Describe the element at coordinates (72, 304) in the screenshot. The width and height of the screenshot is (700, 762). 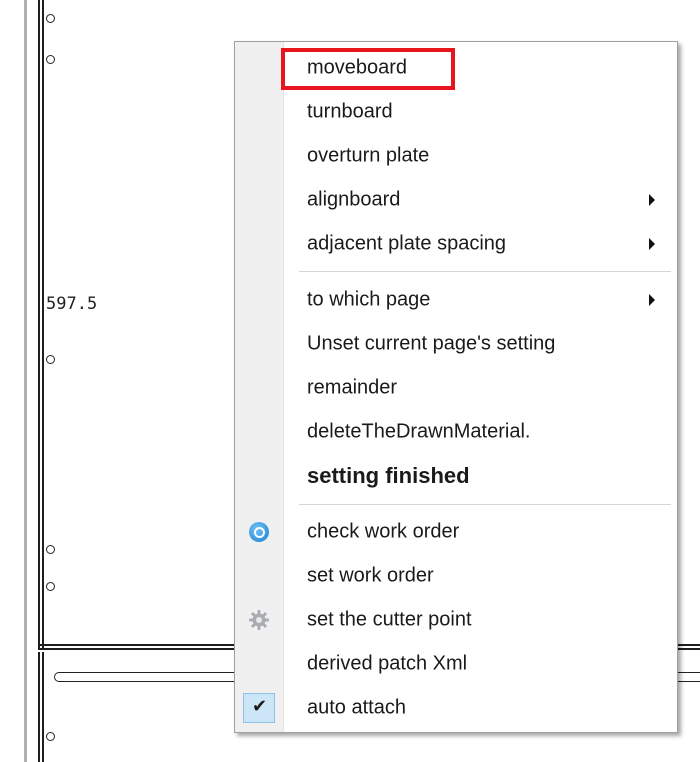
I see `coordinate-label: 597.5` at that location.